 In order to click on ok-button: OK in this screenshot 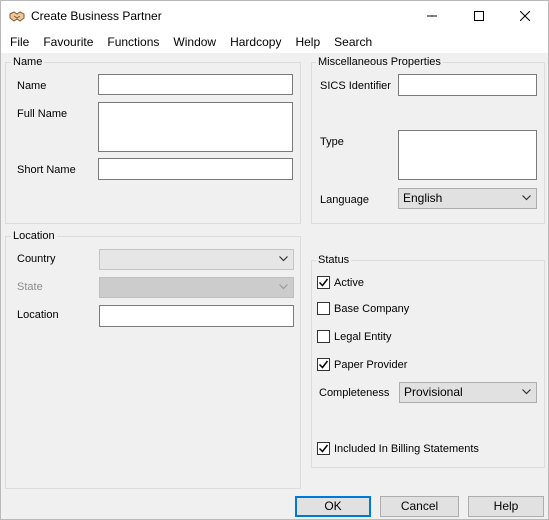, I will do `click(333, 506)`.